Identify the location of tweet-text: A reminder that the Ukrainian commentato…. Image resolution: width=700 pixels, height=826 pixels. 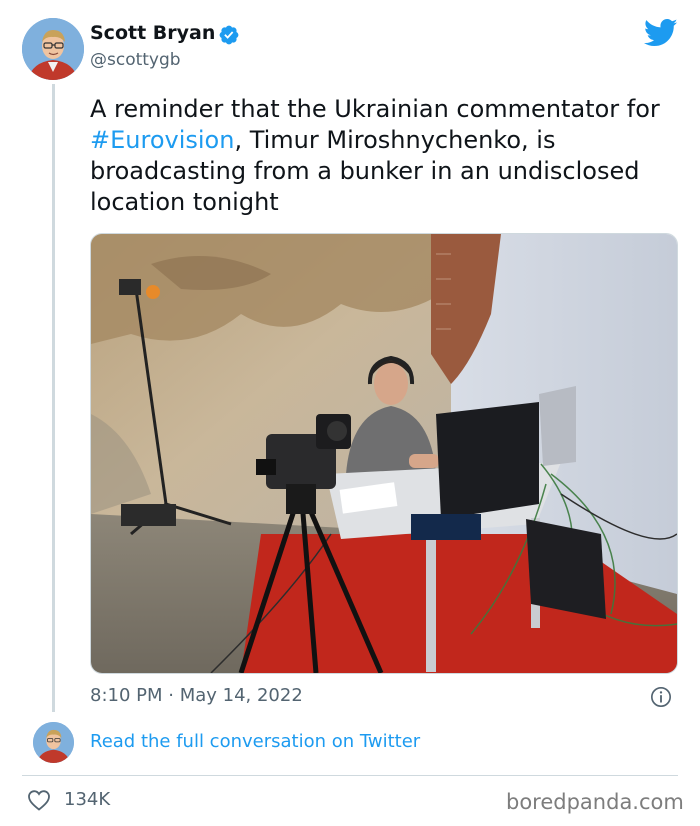
(385, 156).